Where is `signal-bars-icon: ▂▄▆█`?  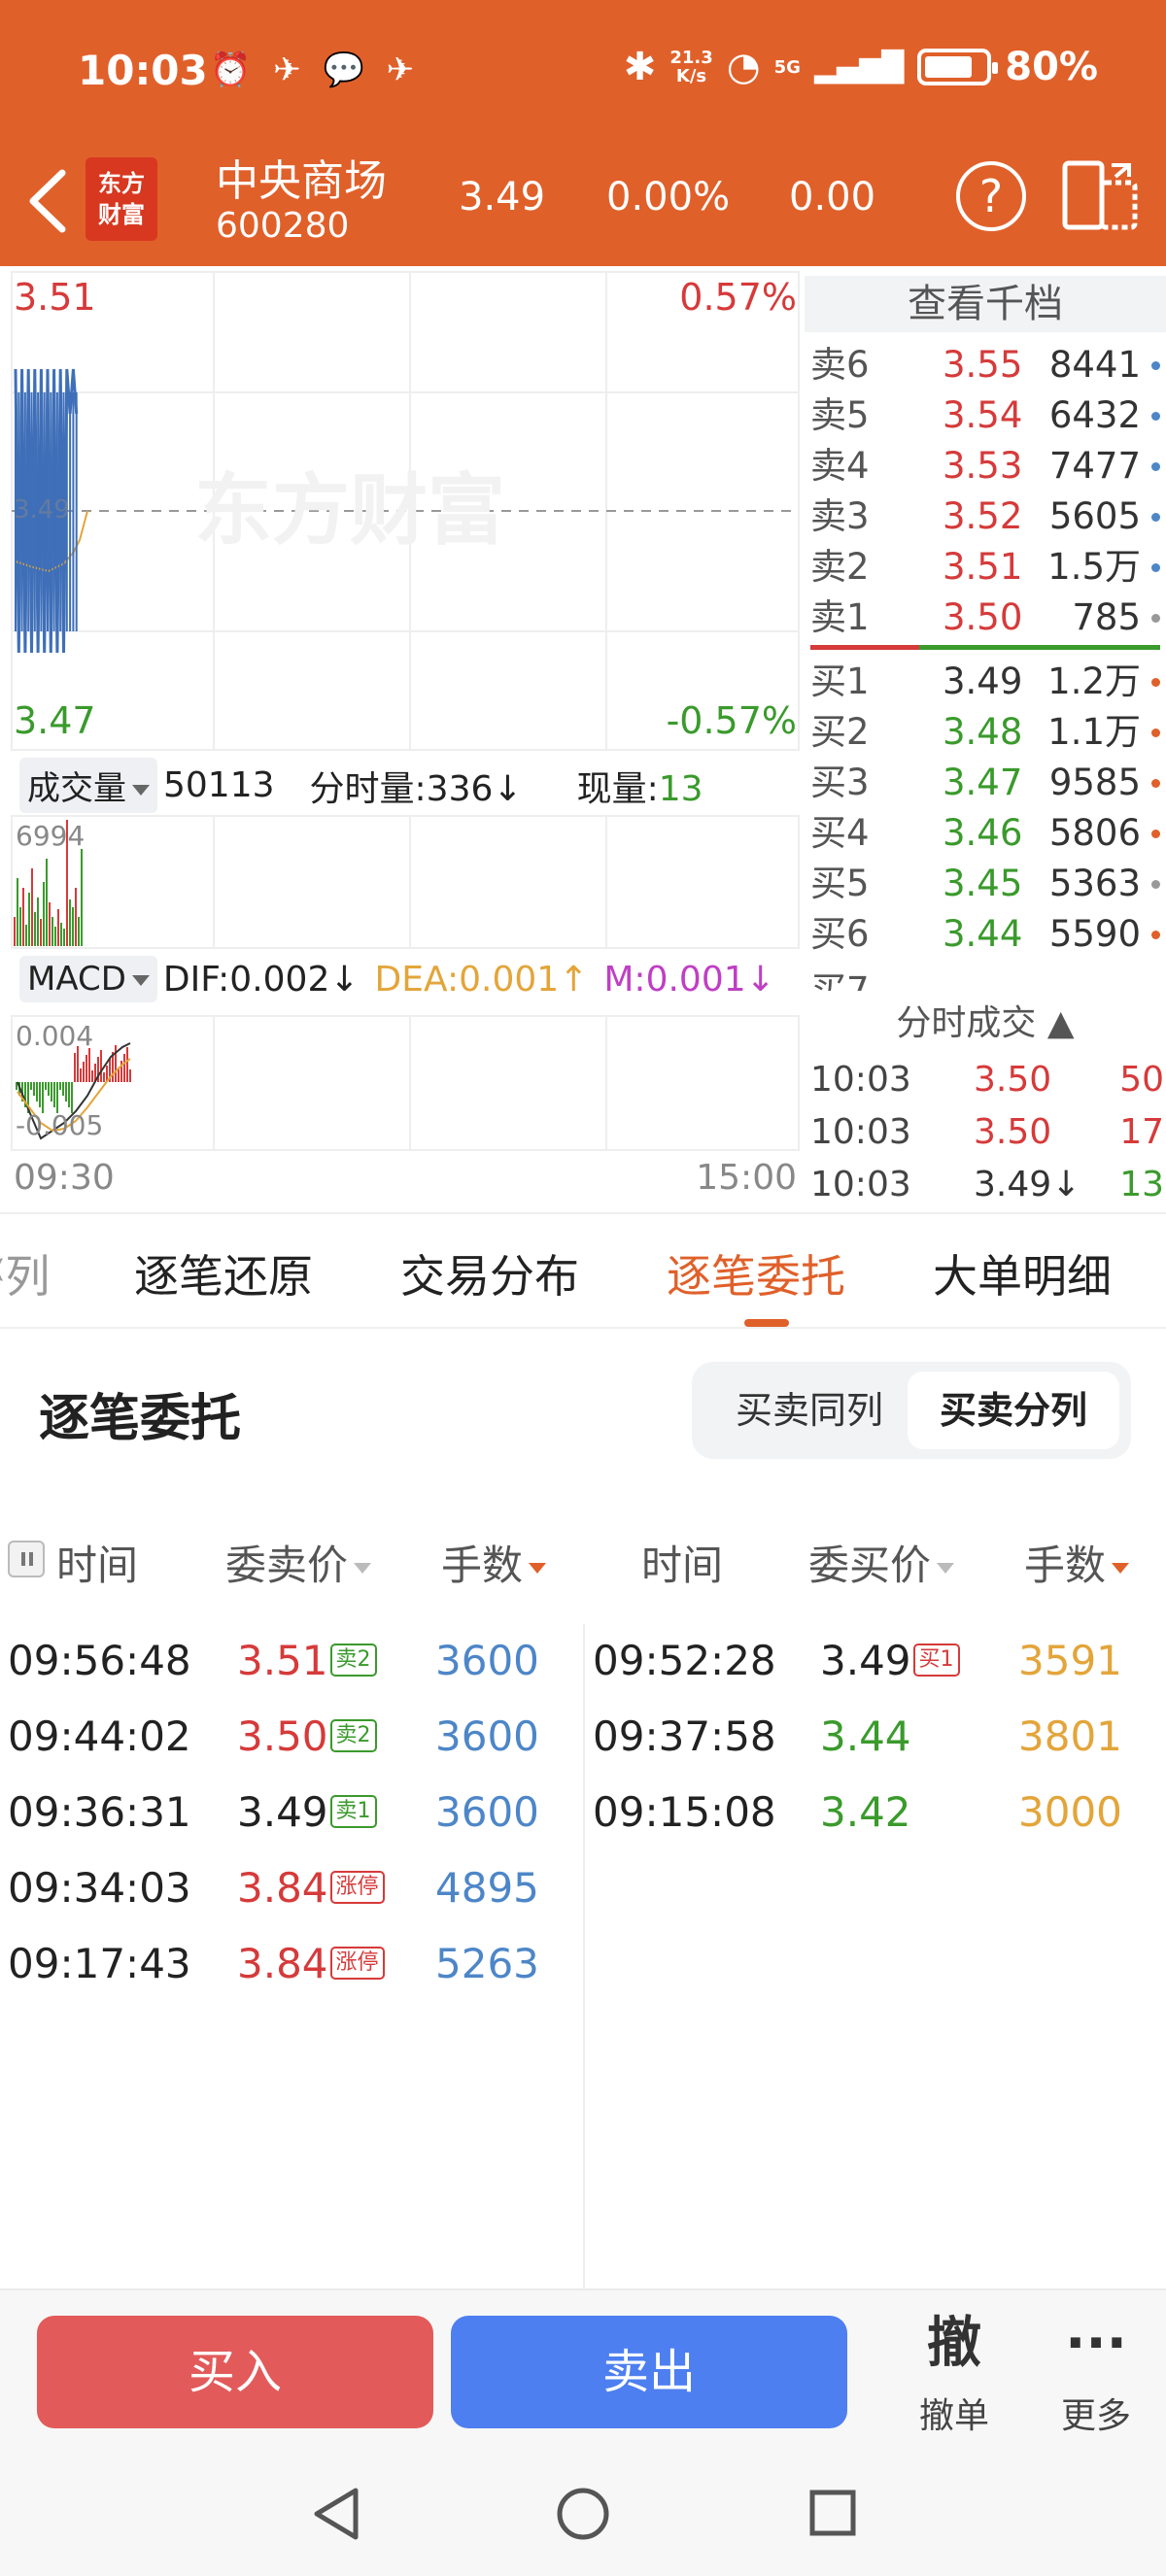
signal-bars-icon: ▂▄▆█ is located at coordinates (859, 67).